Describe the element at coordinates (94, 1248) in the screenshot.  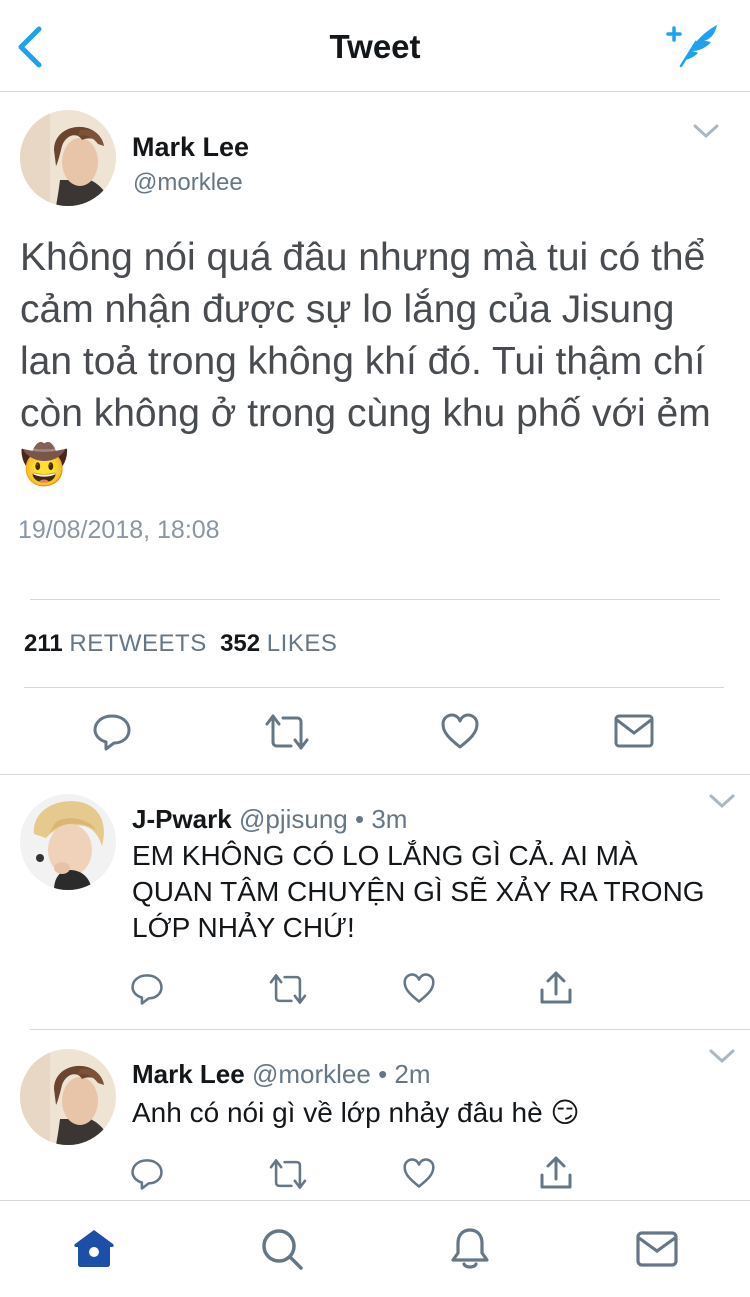
I see `home-icon` at that location.